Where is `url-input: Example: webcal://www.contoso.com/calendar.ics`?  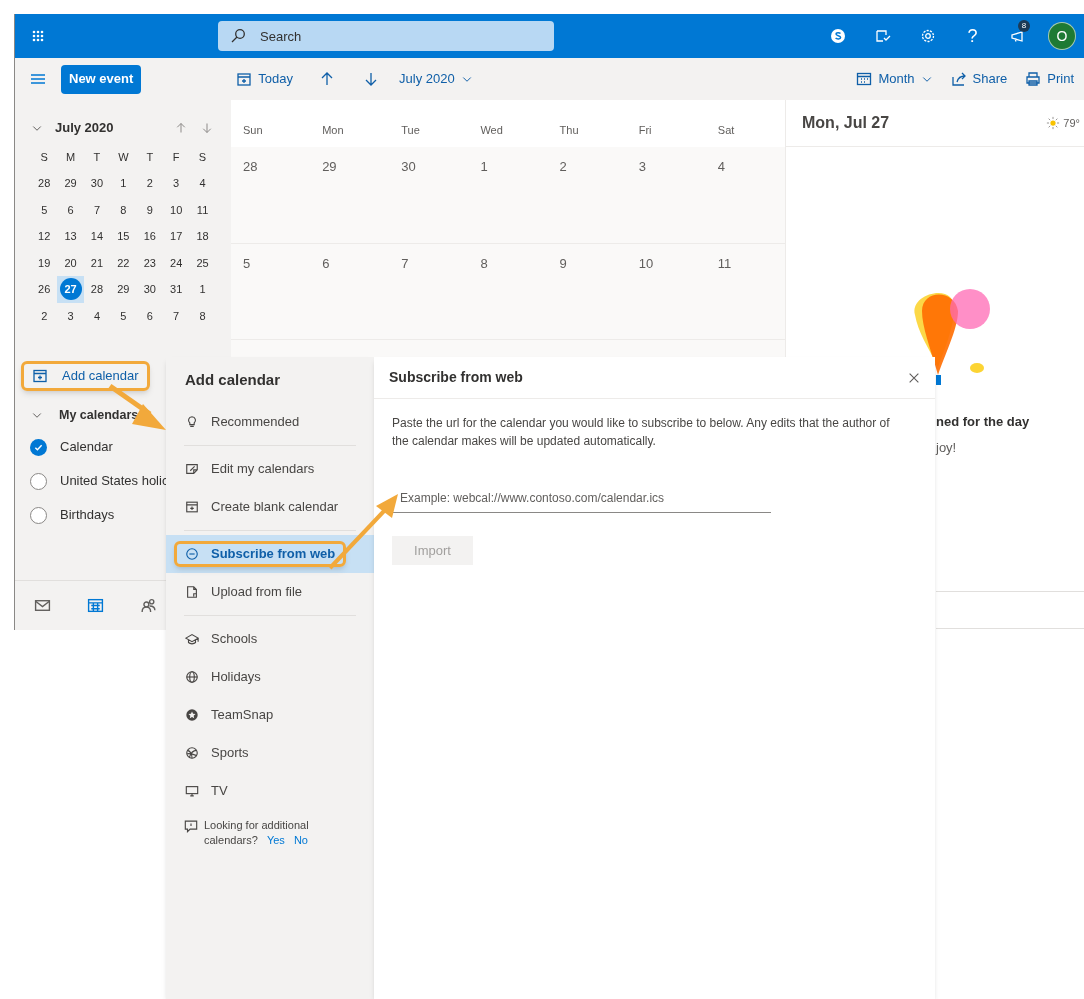
url-input: Example: webcal://www.contoso.com/calendar.ics is located at coordinates (581, 498).